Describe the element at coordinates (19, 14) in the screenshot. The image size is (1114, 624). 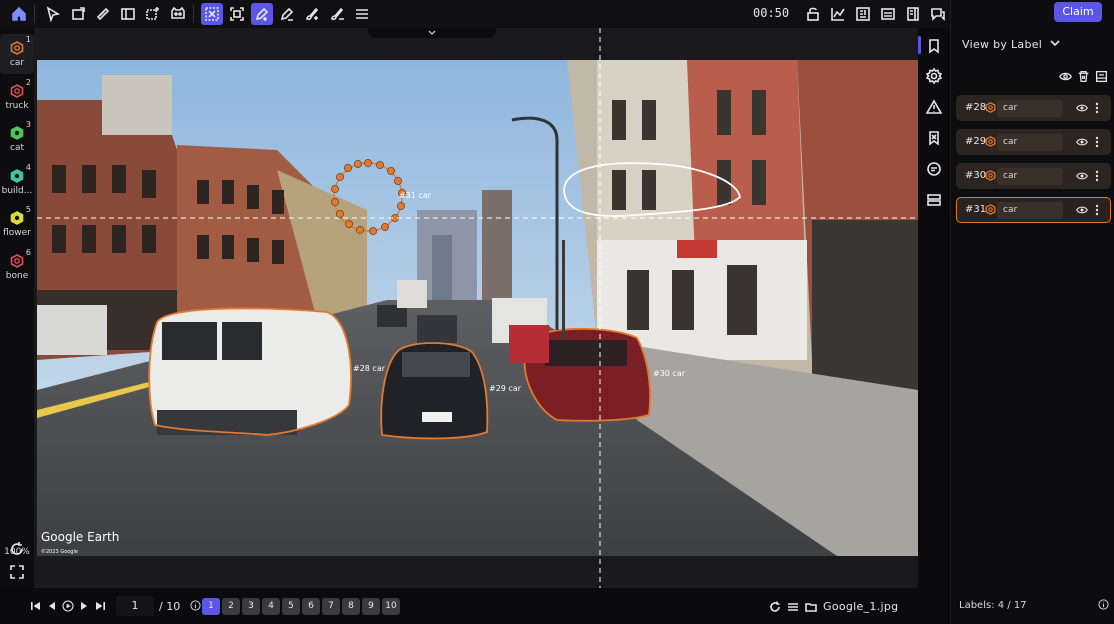
I see `home-icon` at that location.